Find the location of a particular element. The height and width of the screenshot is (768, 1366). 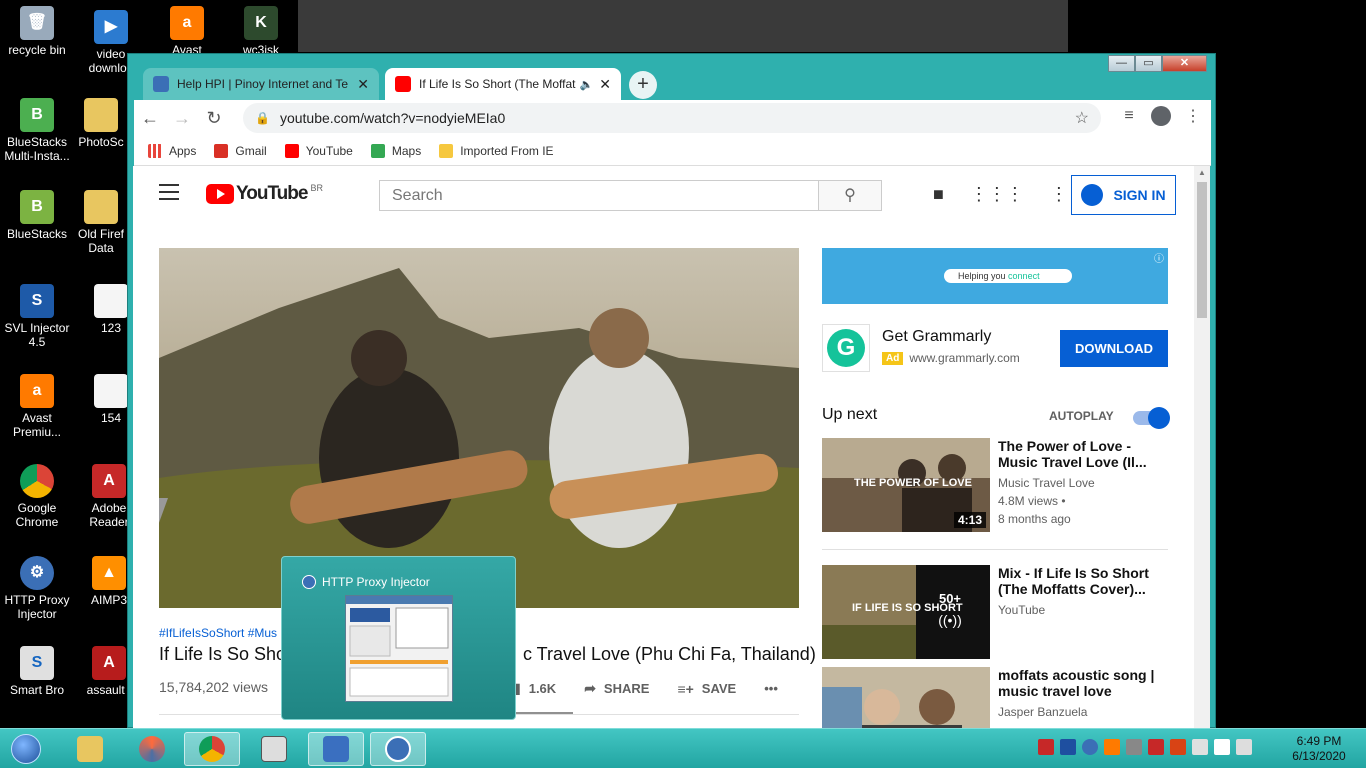

smart-bro-icon: S is located at coordinates (37, 663).